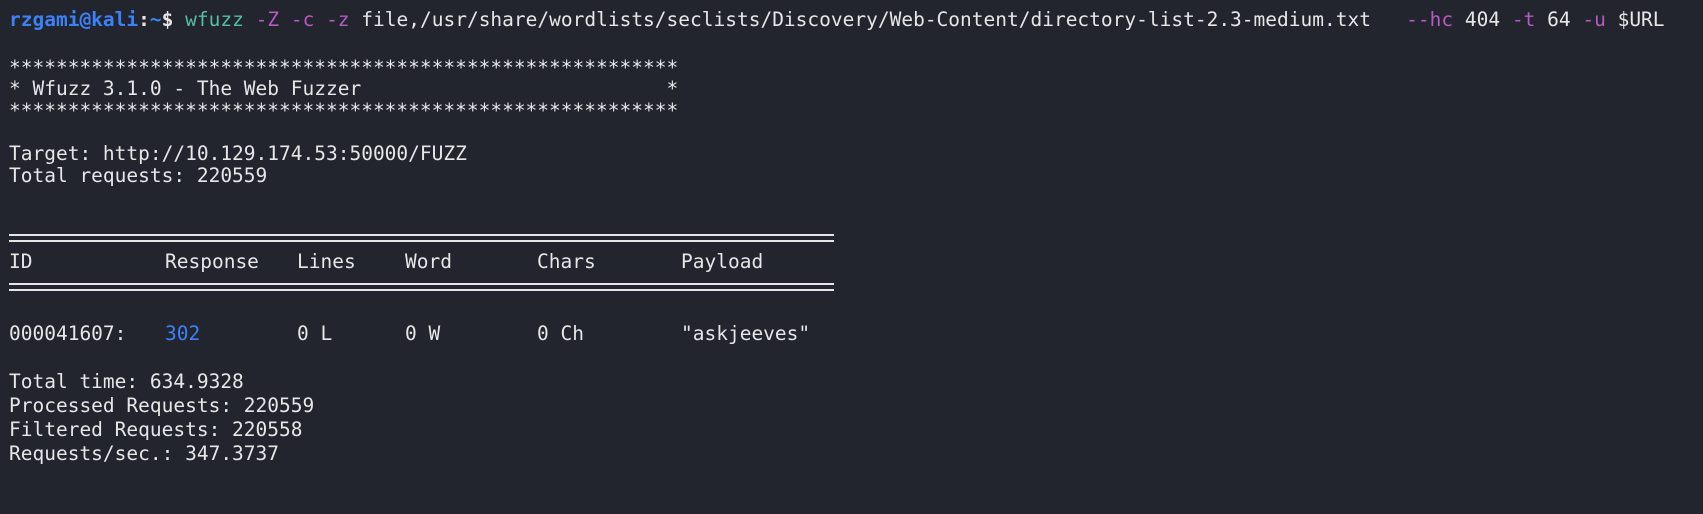 The width and height of the screenshot is (1703, 514). I want to click on flag-u: -u, so click(1594, 19).